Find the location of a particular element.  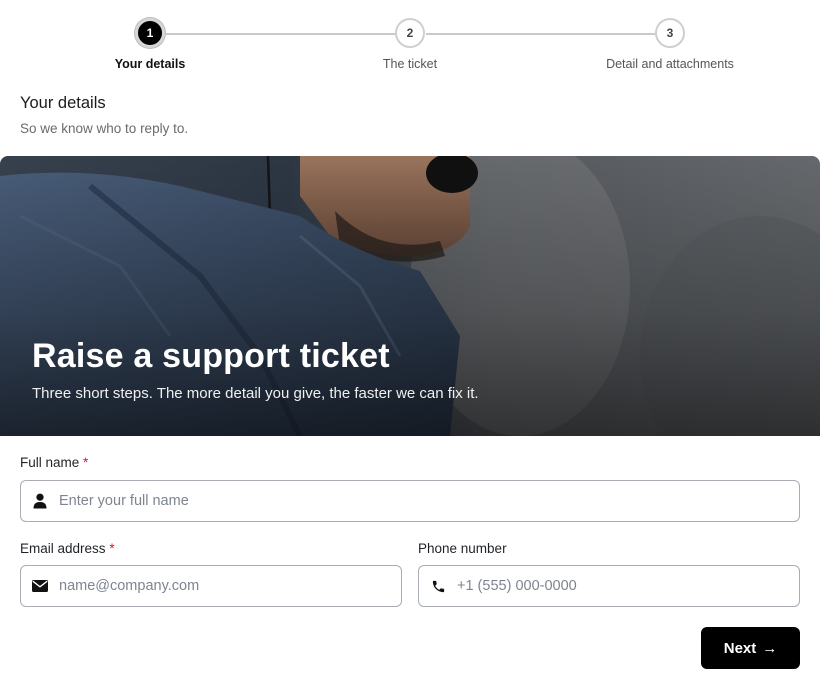

step-number: 2 is located at coordinates (410, 33).